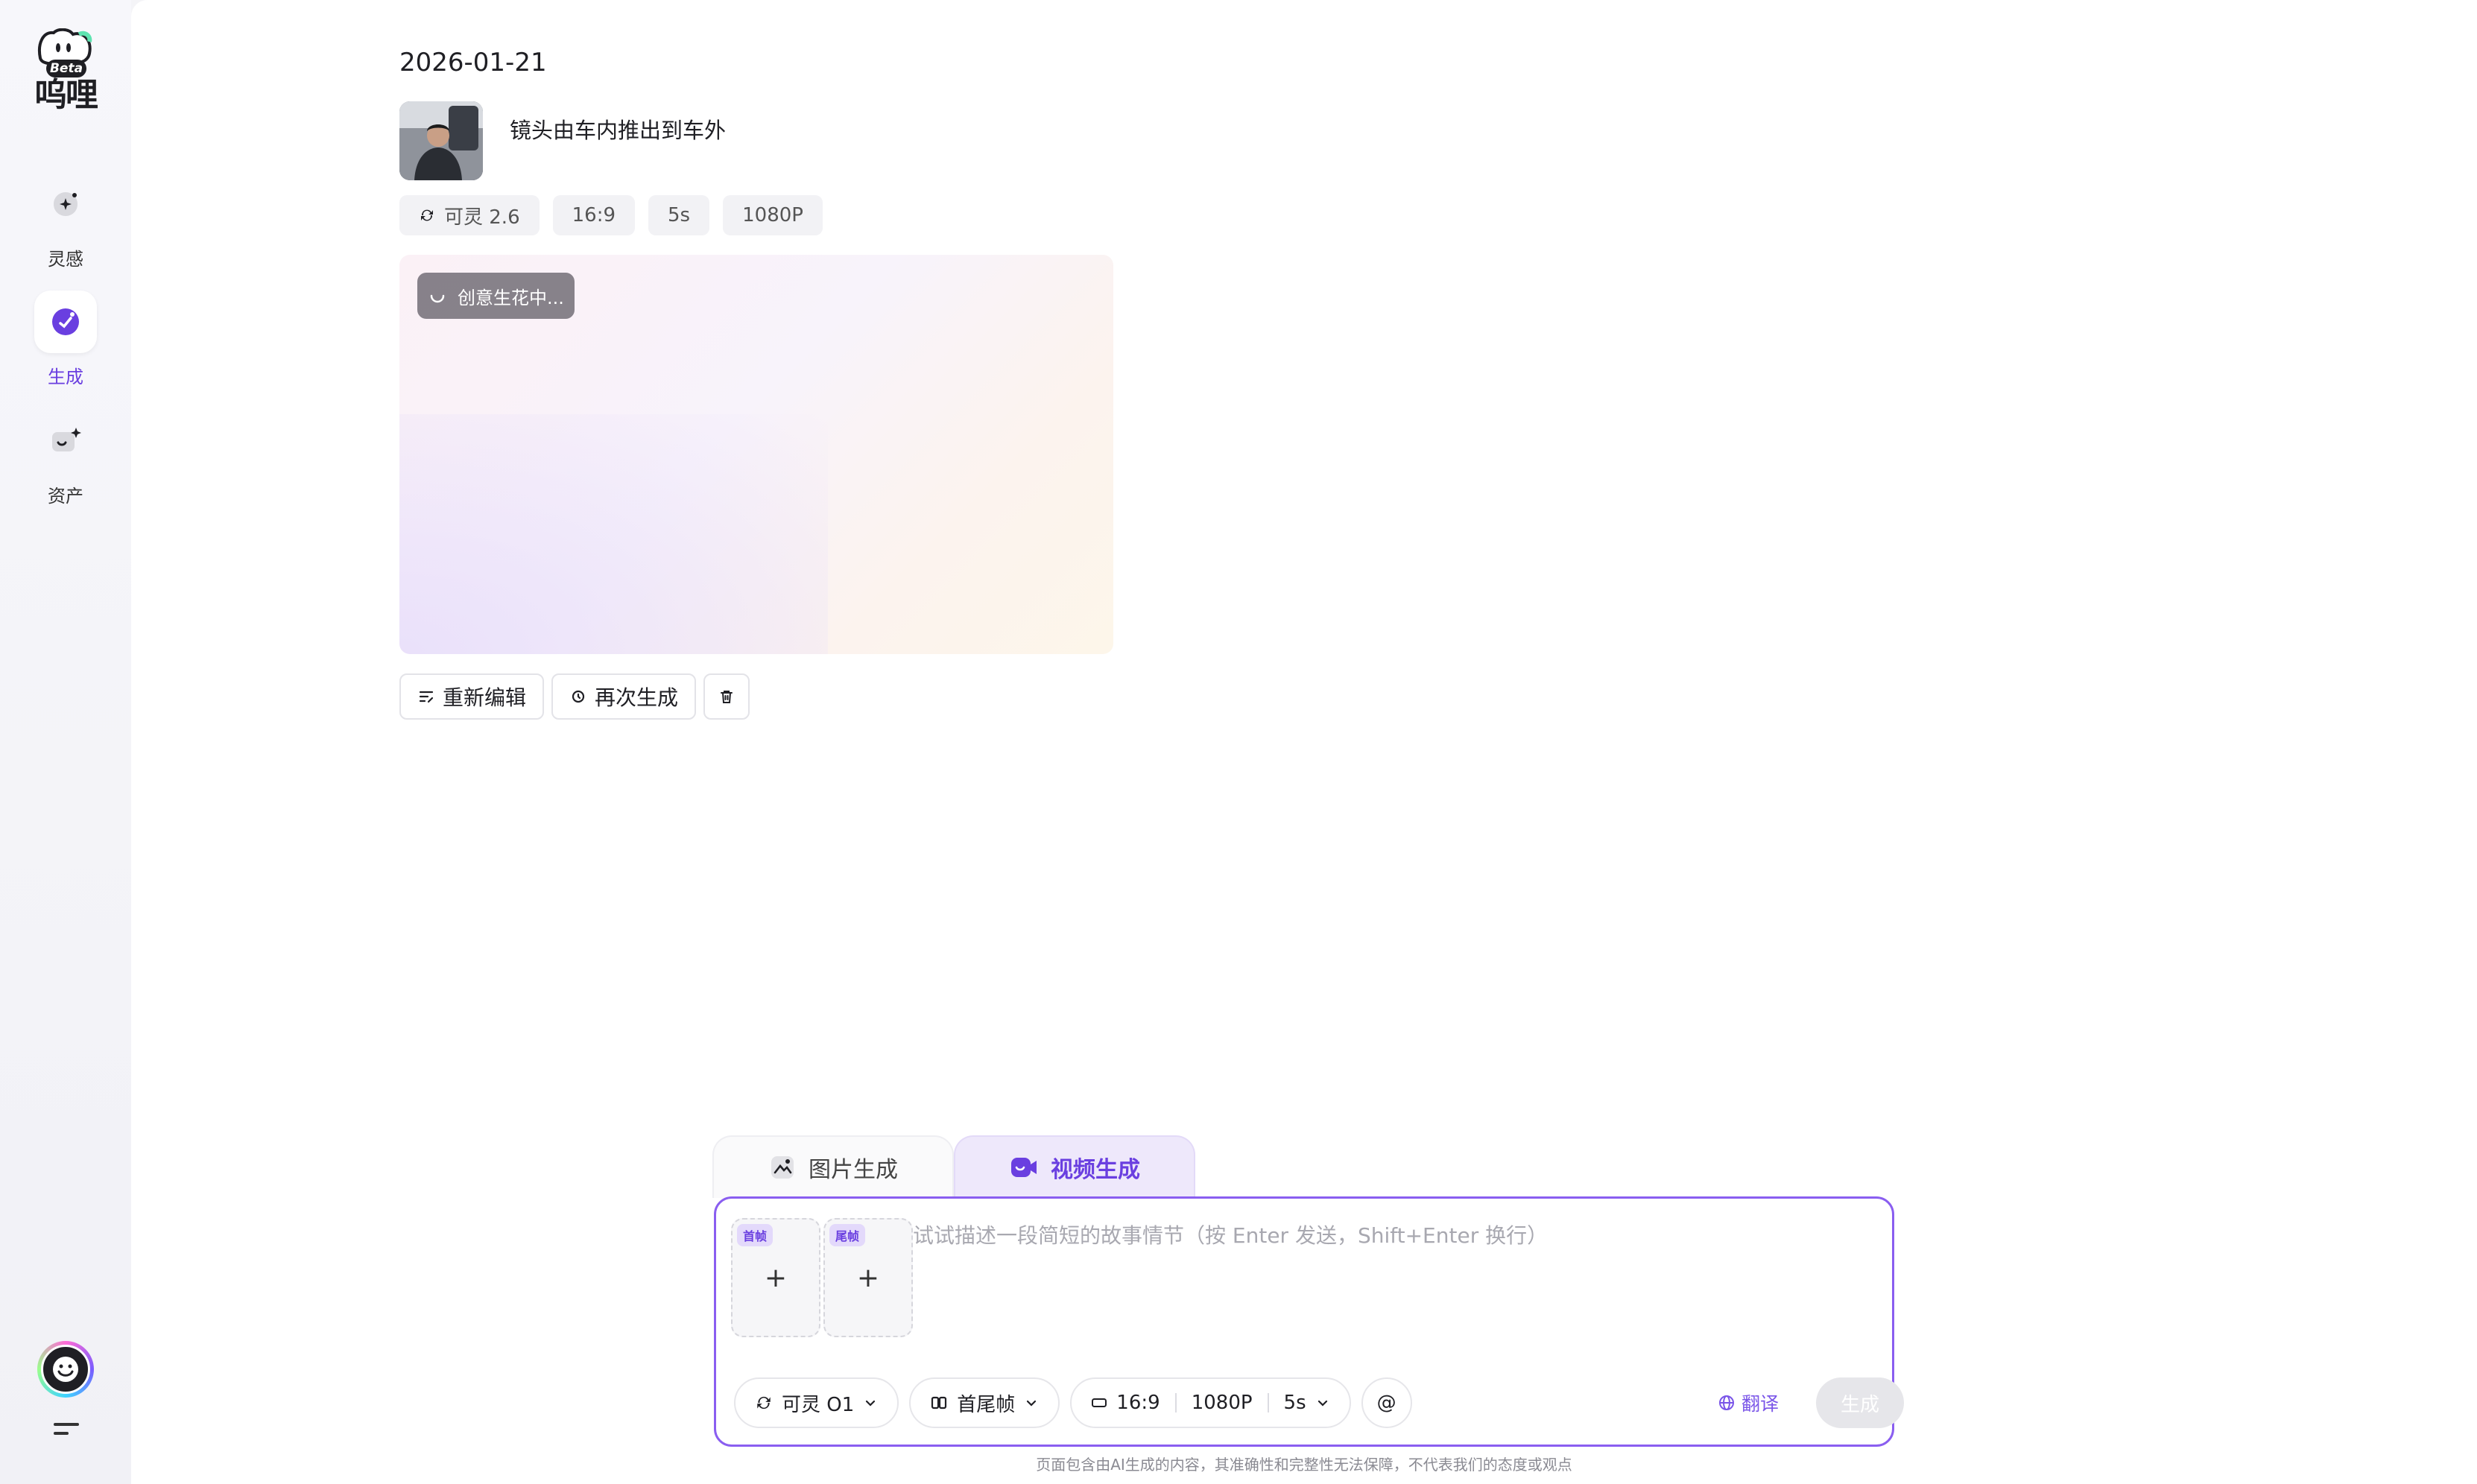 The height and width of the screenshot is (1484, 2477). I want to click on tab-image-generation: 图片生成, so click(833, 1167).